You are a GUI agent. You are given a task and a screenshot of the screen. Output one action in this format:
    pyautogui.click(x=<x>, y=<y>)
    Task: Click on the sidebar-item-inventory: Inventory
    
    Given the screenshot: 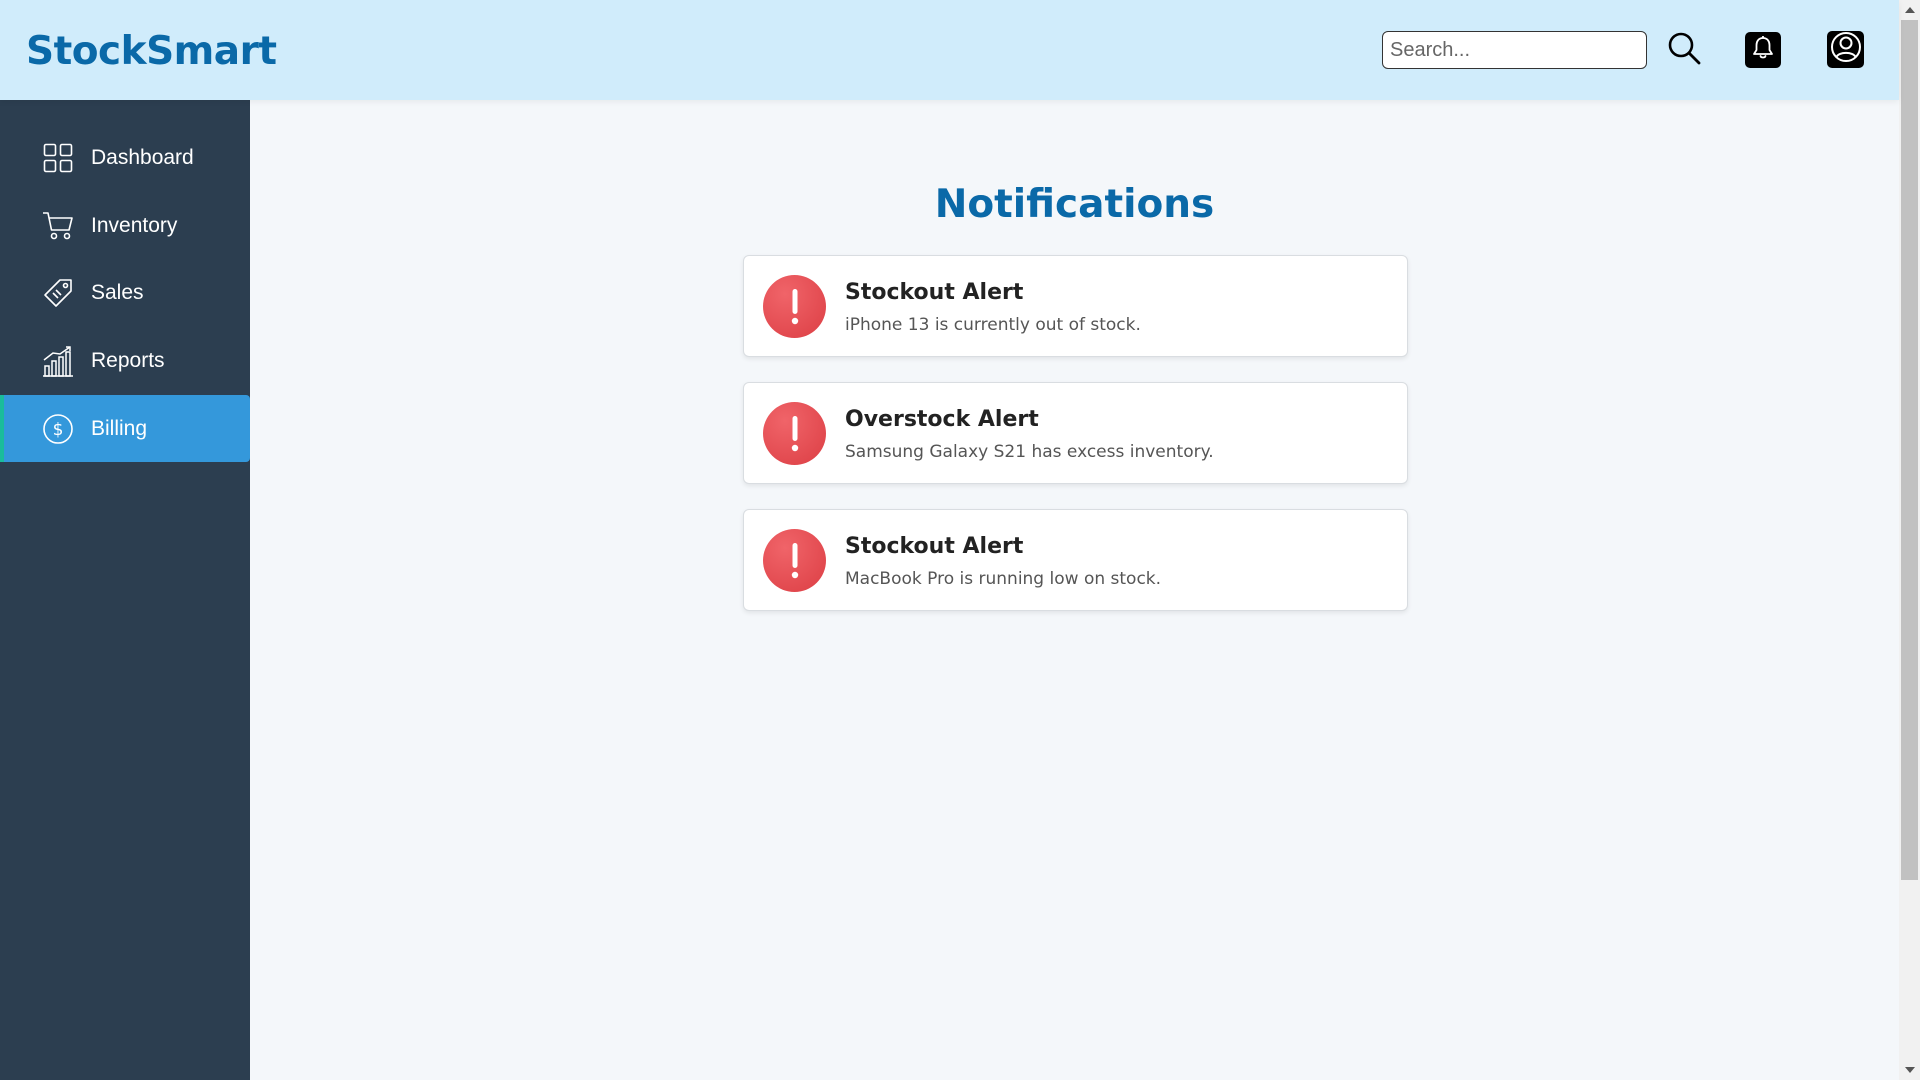 What is the action you would take?
    pyautogui.click(x=125, y=225)
    